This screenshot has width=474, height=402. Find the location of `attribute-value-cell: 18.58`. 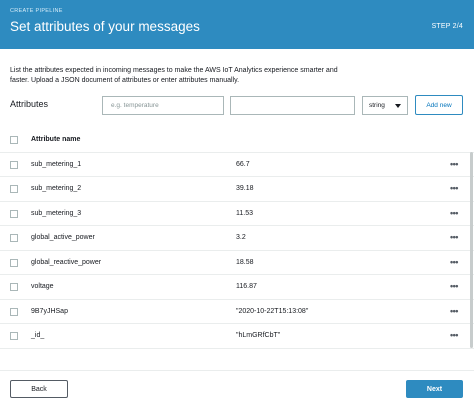

attribute-value-cell: 18.58 is located at coordinates (245, 262).